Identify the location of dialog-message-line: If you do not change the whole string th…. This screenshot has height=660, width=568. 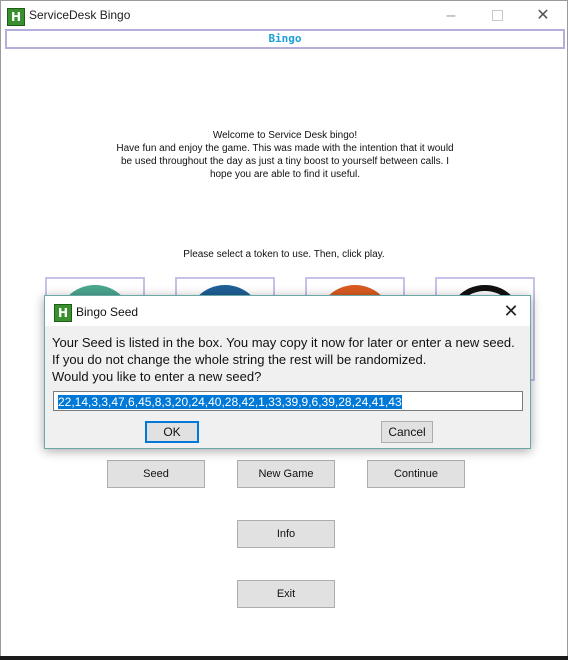
(239, 359).